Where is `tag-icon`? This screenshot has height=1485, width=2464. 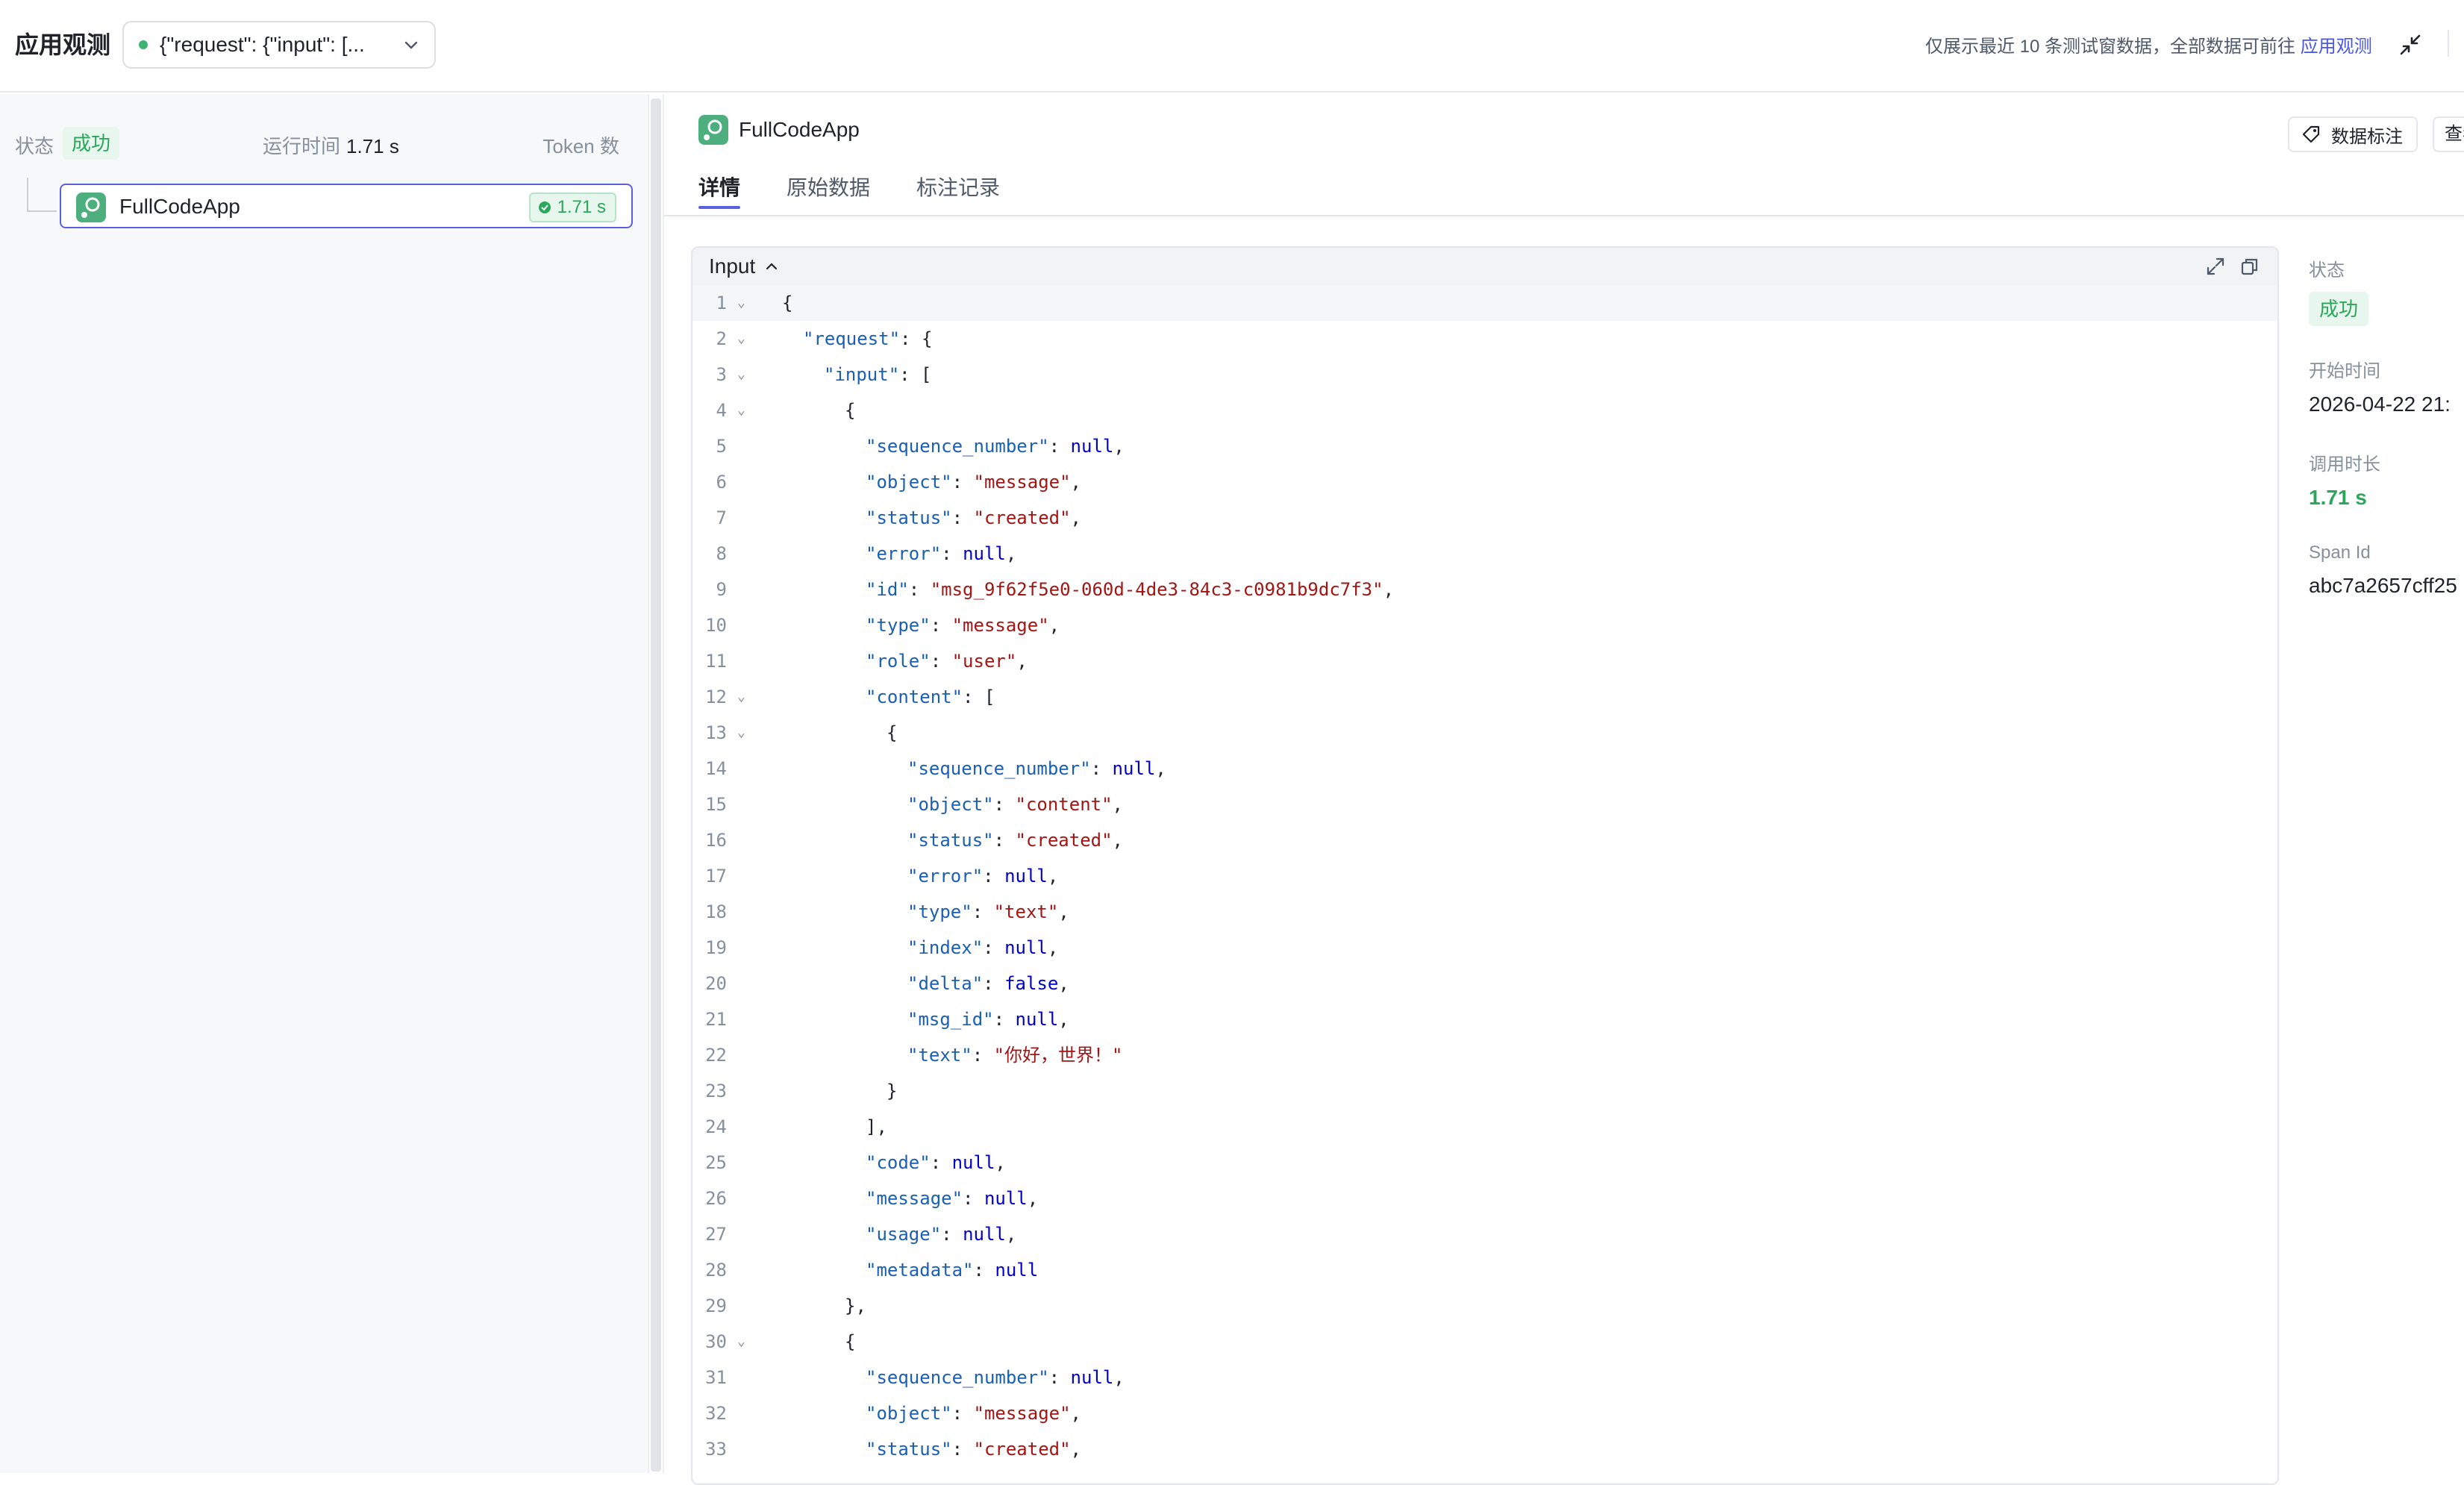 tag-icon is located at coordinates (2311, 134).